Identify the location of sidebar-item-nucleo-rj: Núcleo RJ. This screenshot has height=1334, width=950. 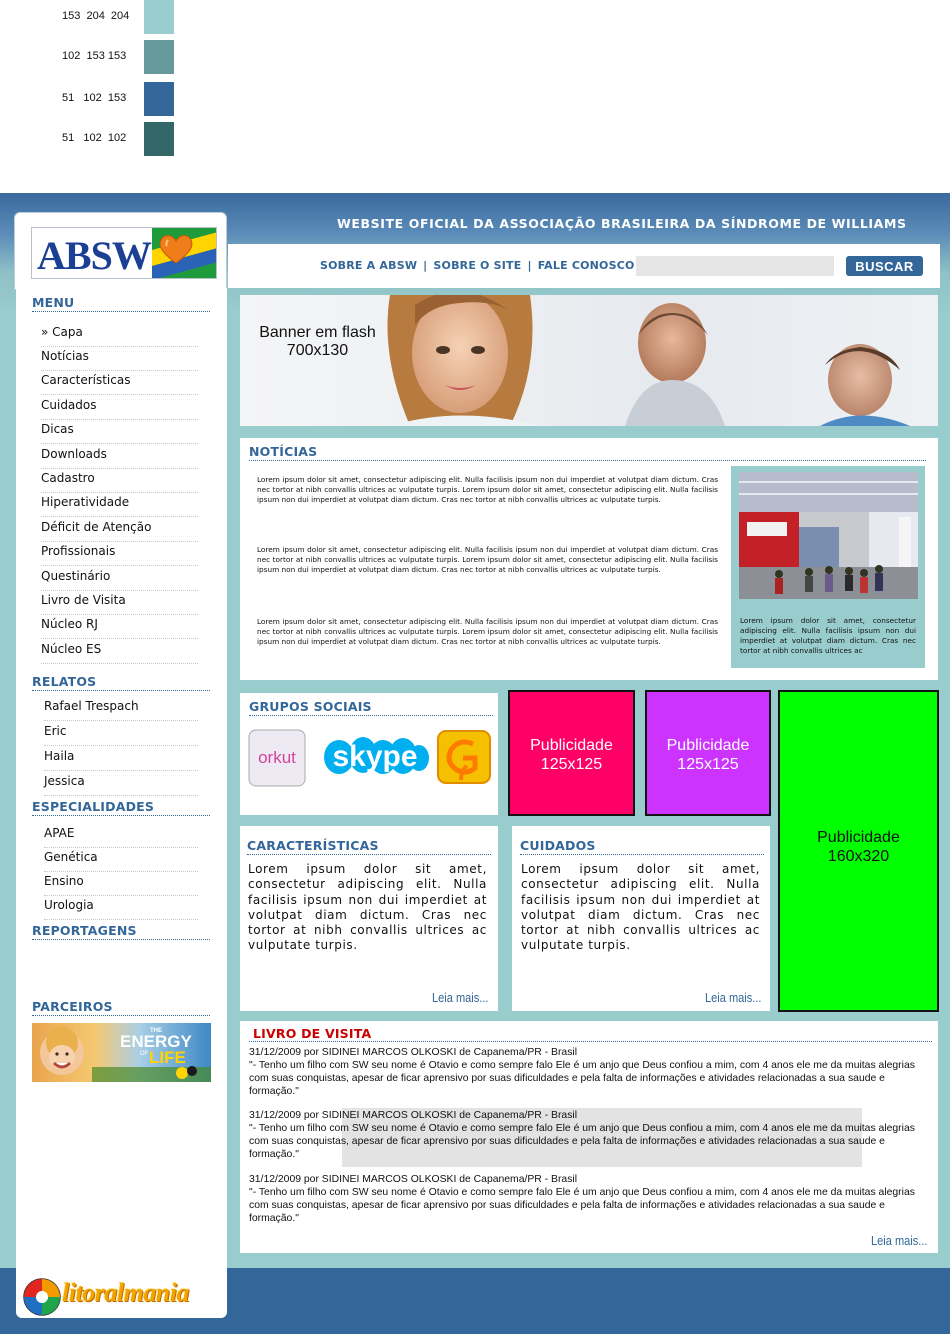
(119, 627).